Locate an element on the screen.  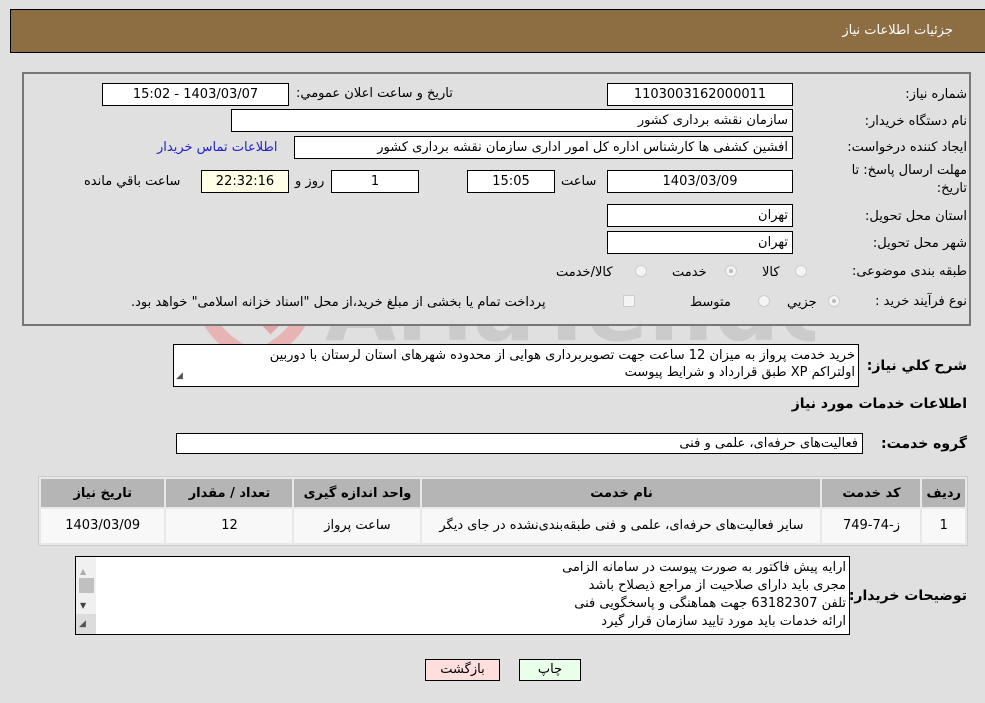
deadline-label-line1: مهلت ارسال پاسخ: تا is located at coordinates (909, 170).